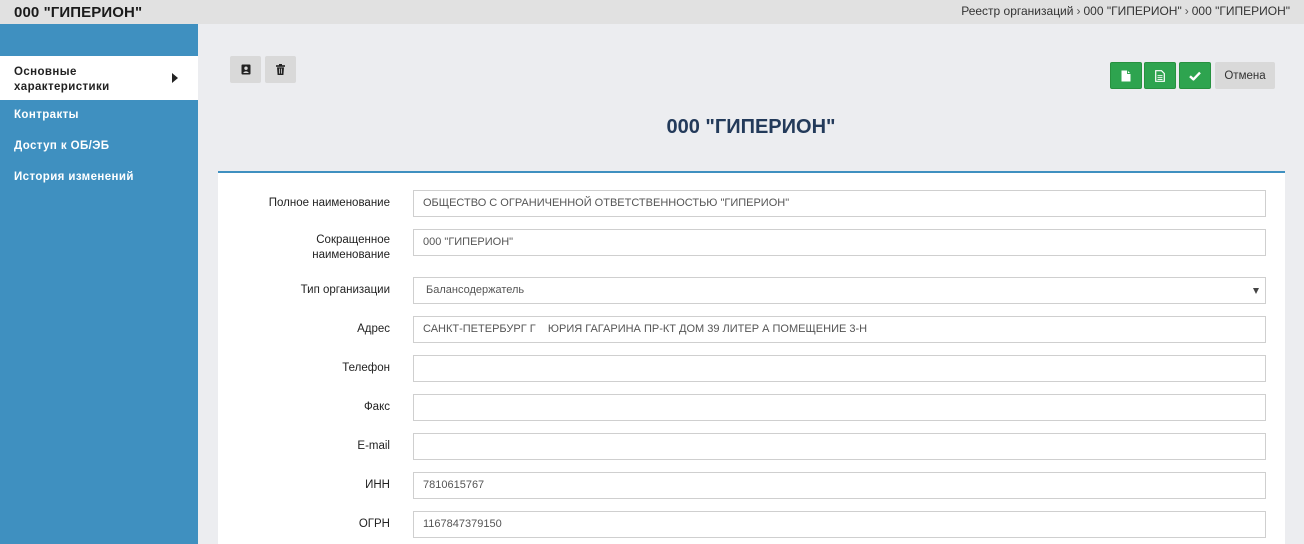  I want to click on sidebar-item-label: Основные характеристики, so click(62, 79).